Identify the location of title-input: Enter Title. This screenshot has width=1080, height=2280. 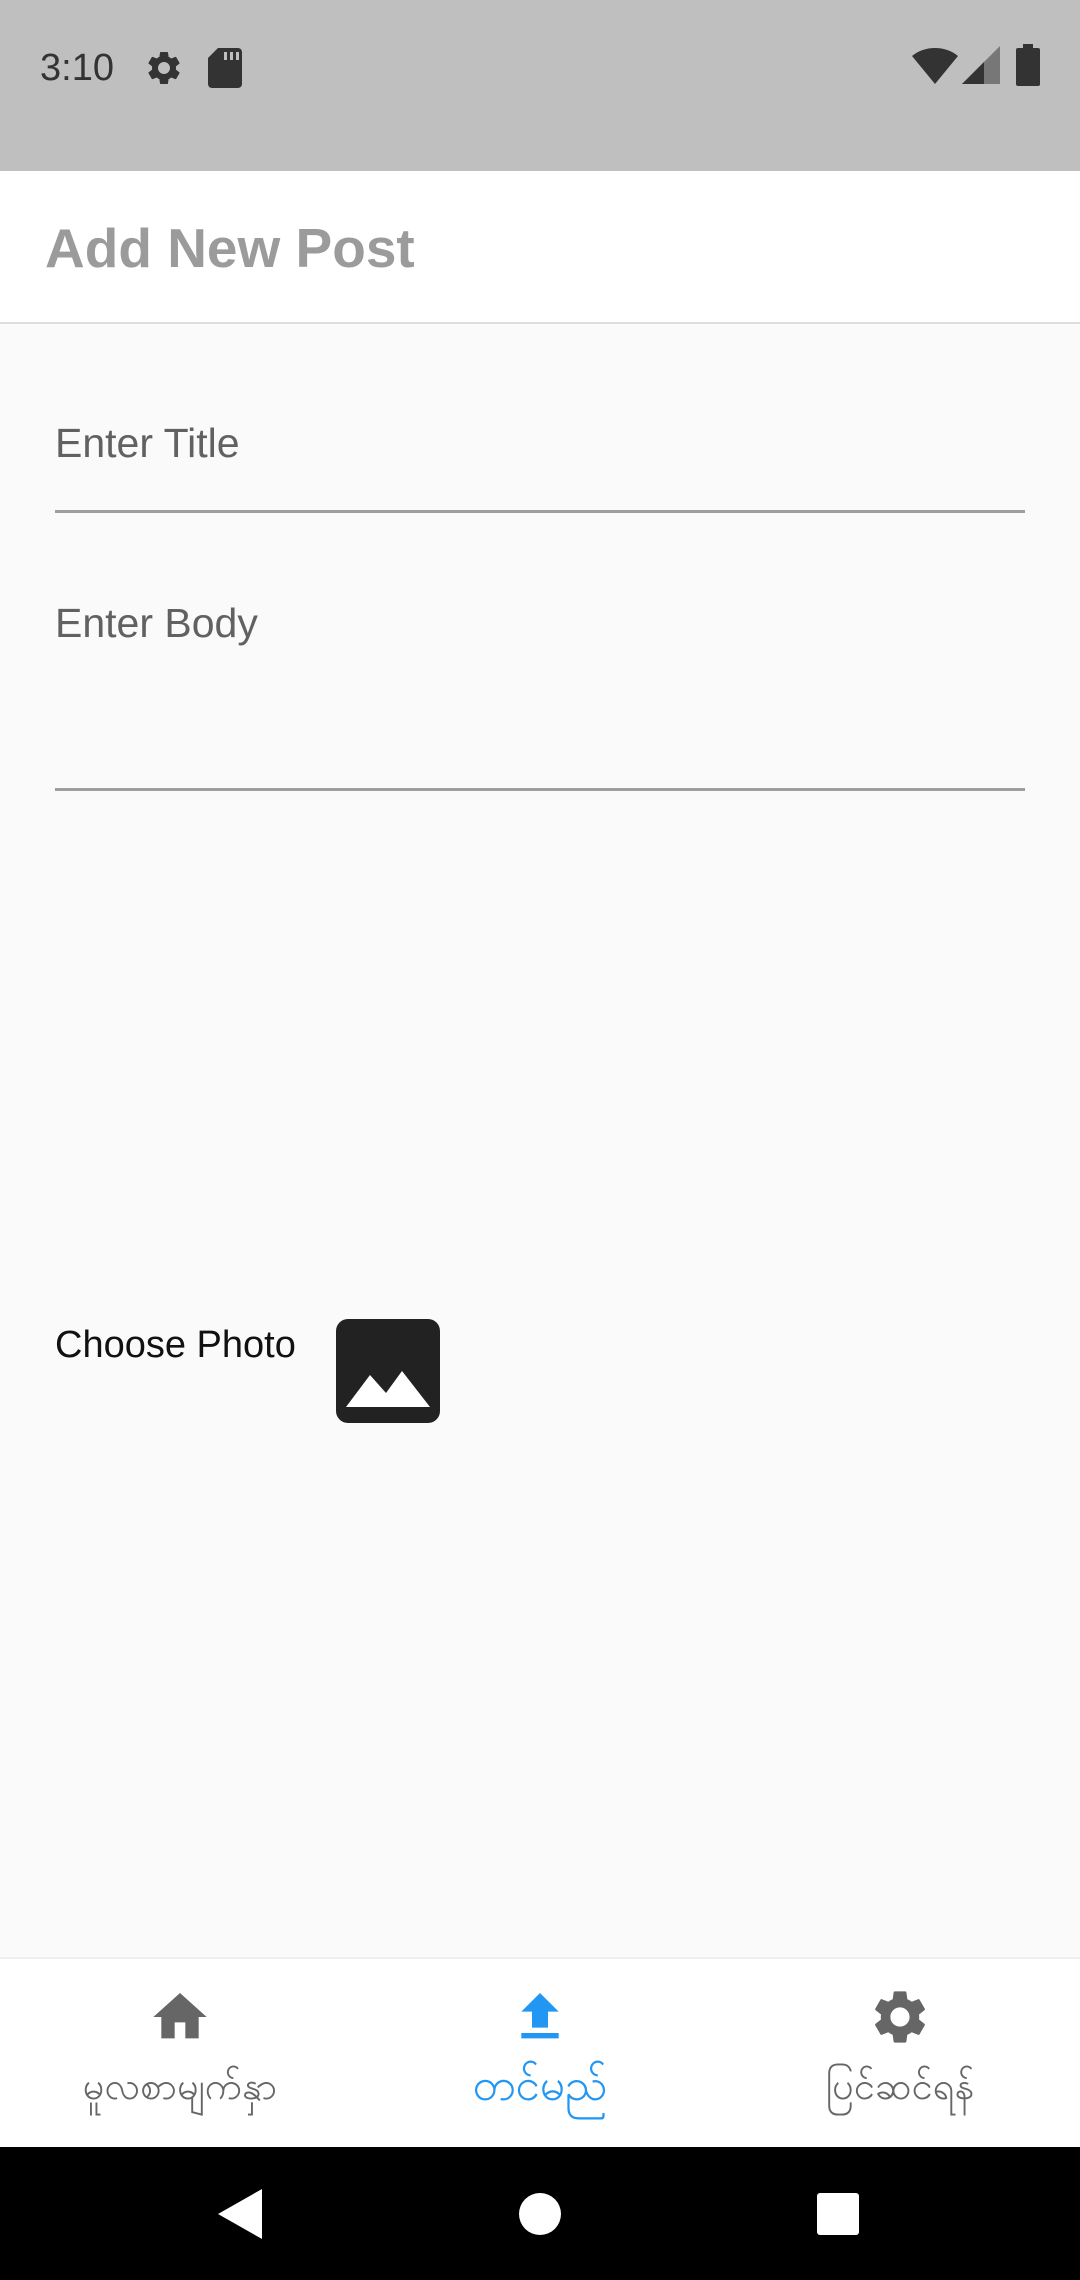
(540, 456).